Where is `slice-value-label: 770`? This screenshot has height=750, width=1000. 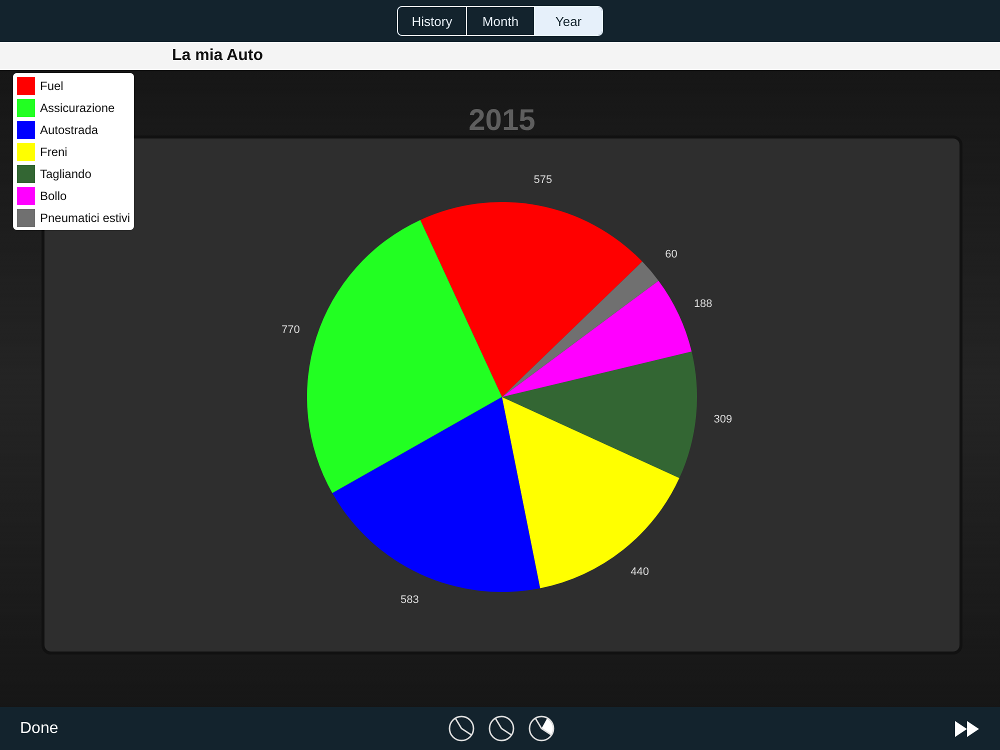 slice-value-label: 770 is located at coordinates (291, 330).